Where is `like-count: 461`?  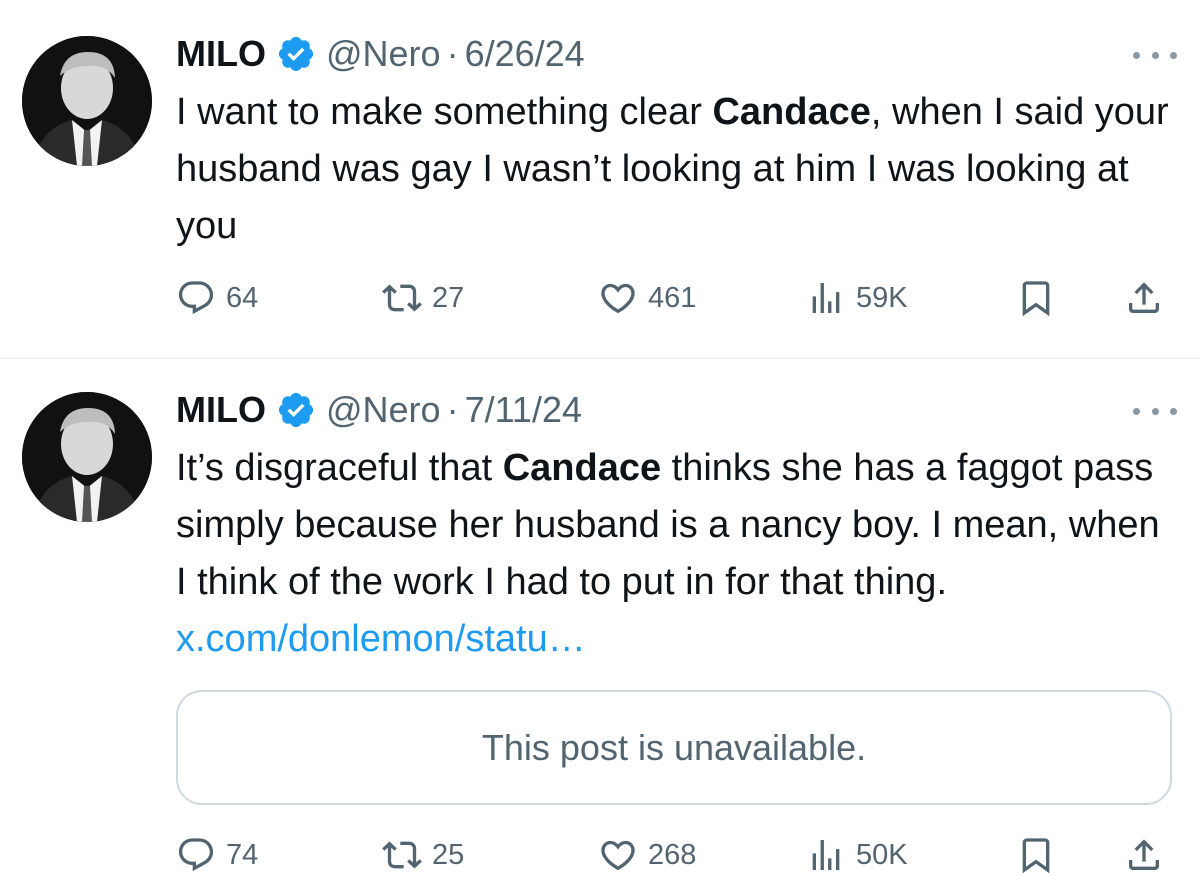 like-count: 461 is located at coordinates (672, 297).